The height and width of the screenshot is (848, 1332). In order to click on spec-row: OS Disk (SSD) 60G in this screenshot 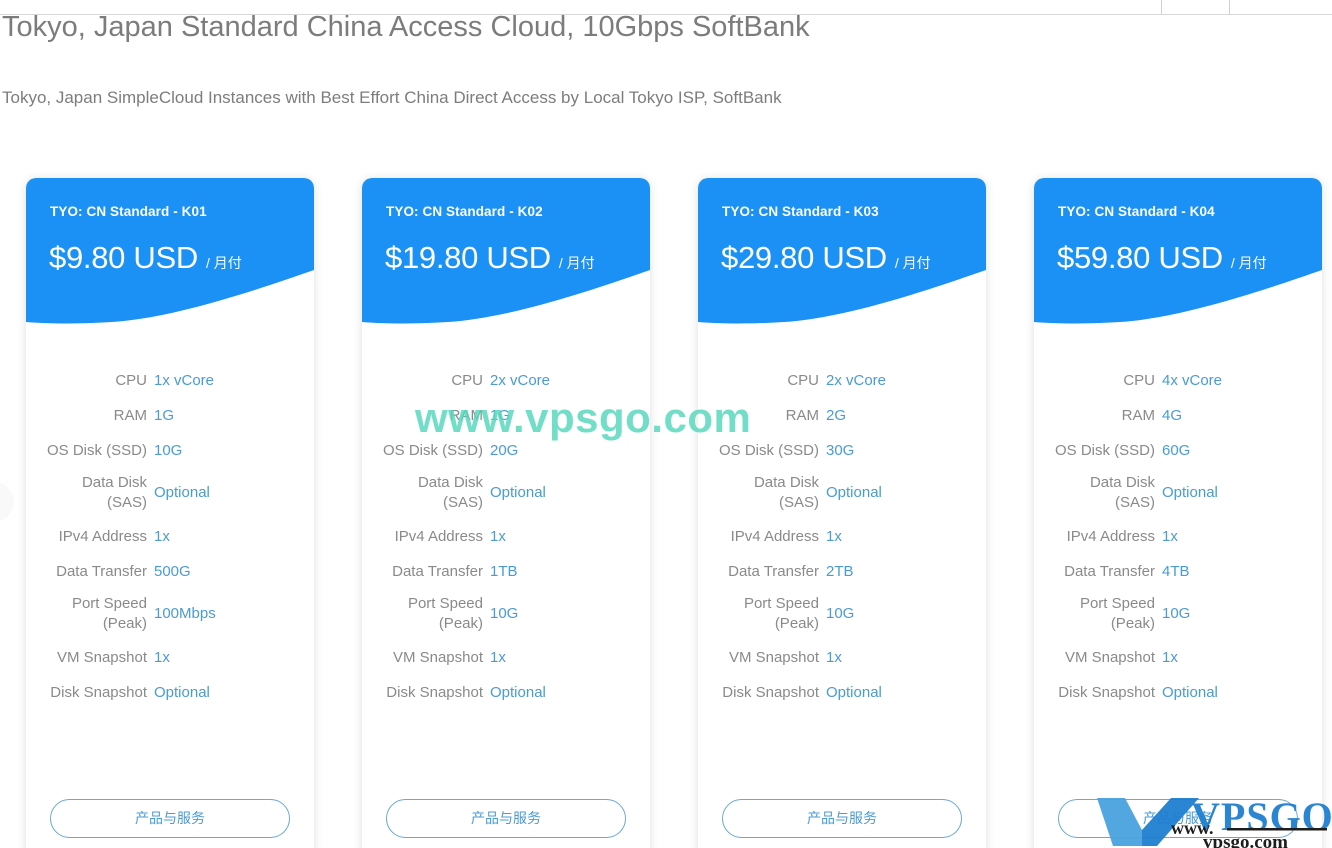, I will do `click(1178, 451)`.